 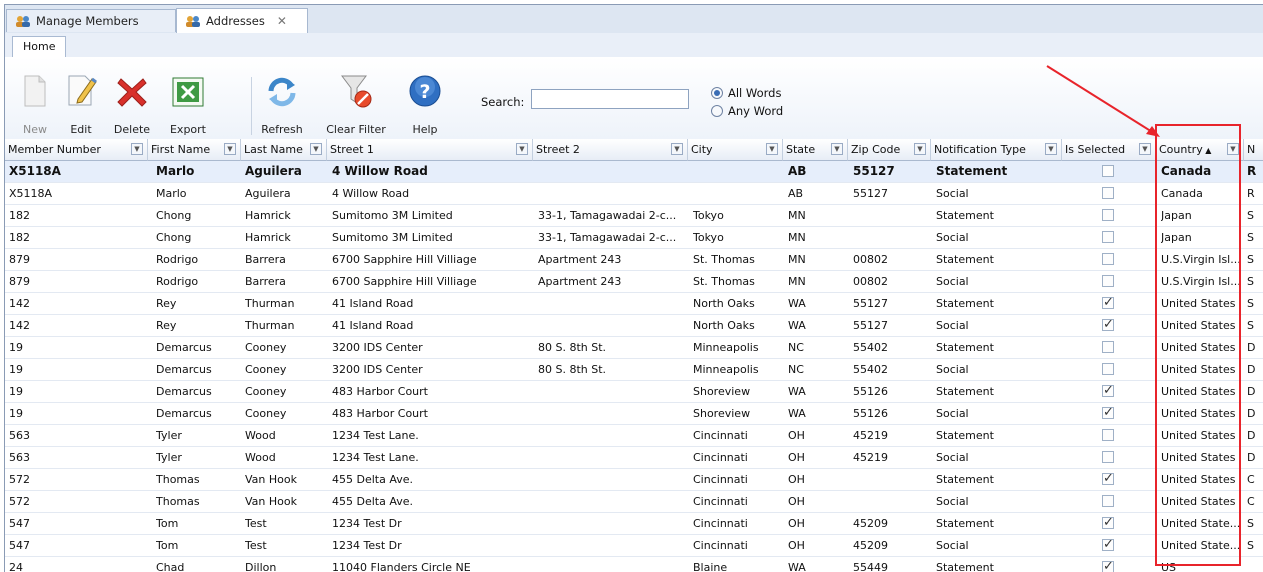 What do you see at coordinates (735, 150) in the screenshot?
I see `column-header-city: City ▼` at bounding box center [735, 150].